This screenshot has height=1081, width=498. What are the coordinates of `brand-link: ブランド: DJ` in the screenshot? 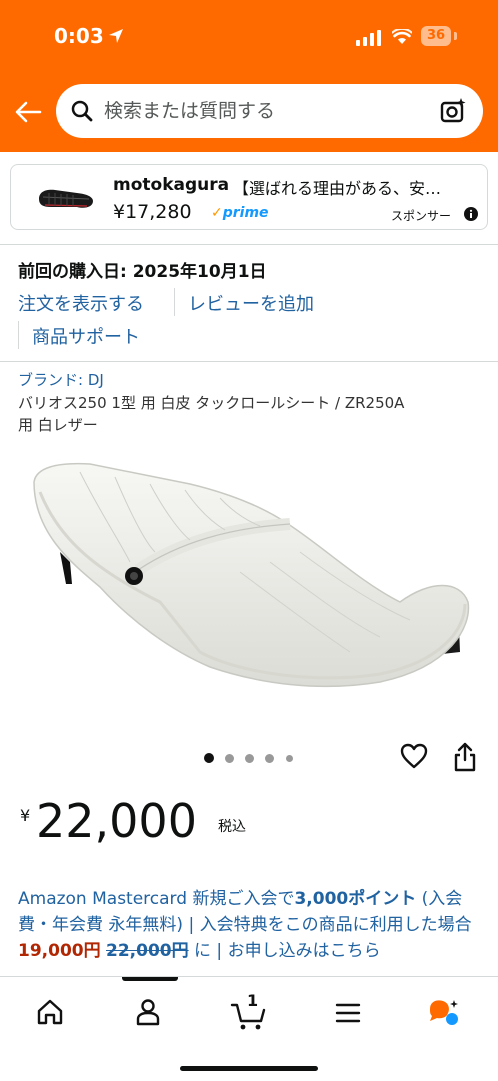 It's located at (61, 379).